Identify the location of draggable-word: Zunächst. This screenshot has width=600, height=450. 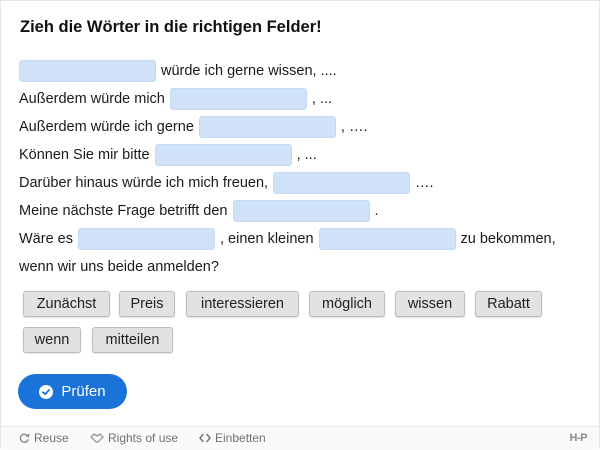
(66, 304).